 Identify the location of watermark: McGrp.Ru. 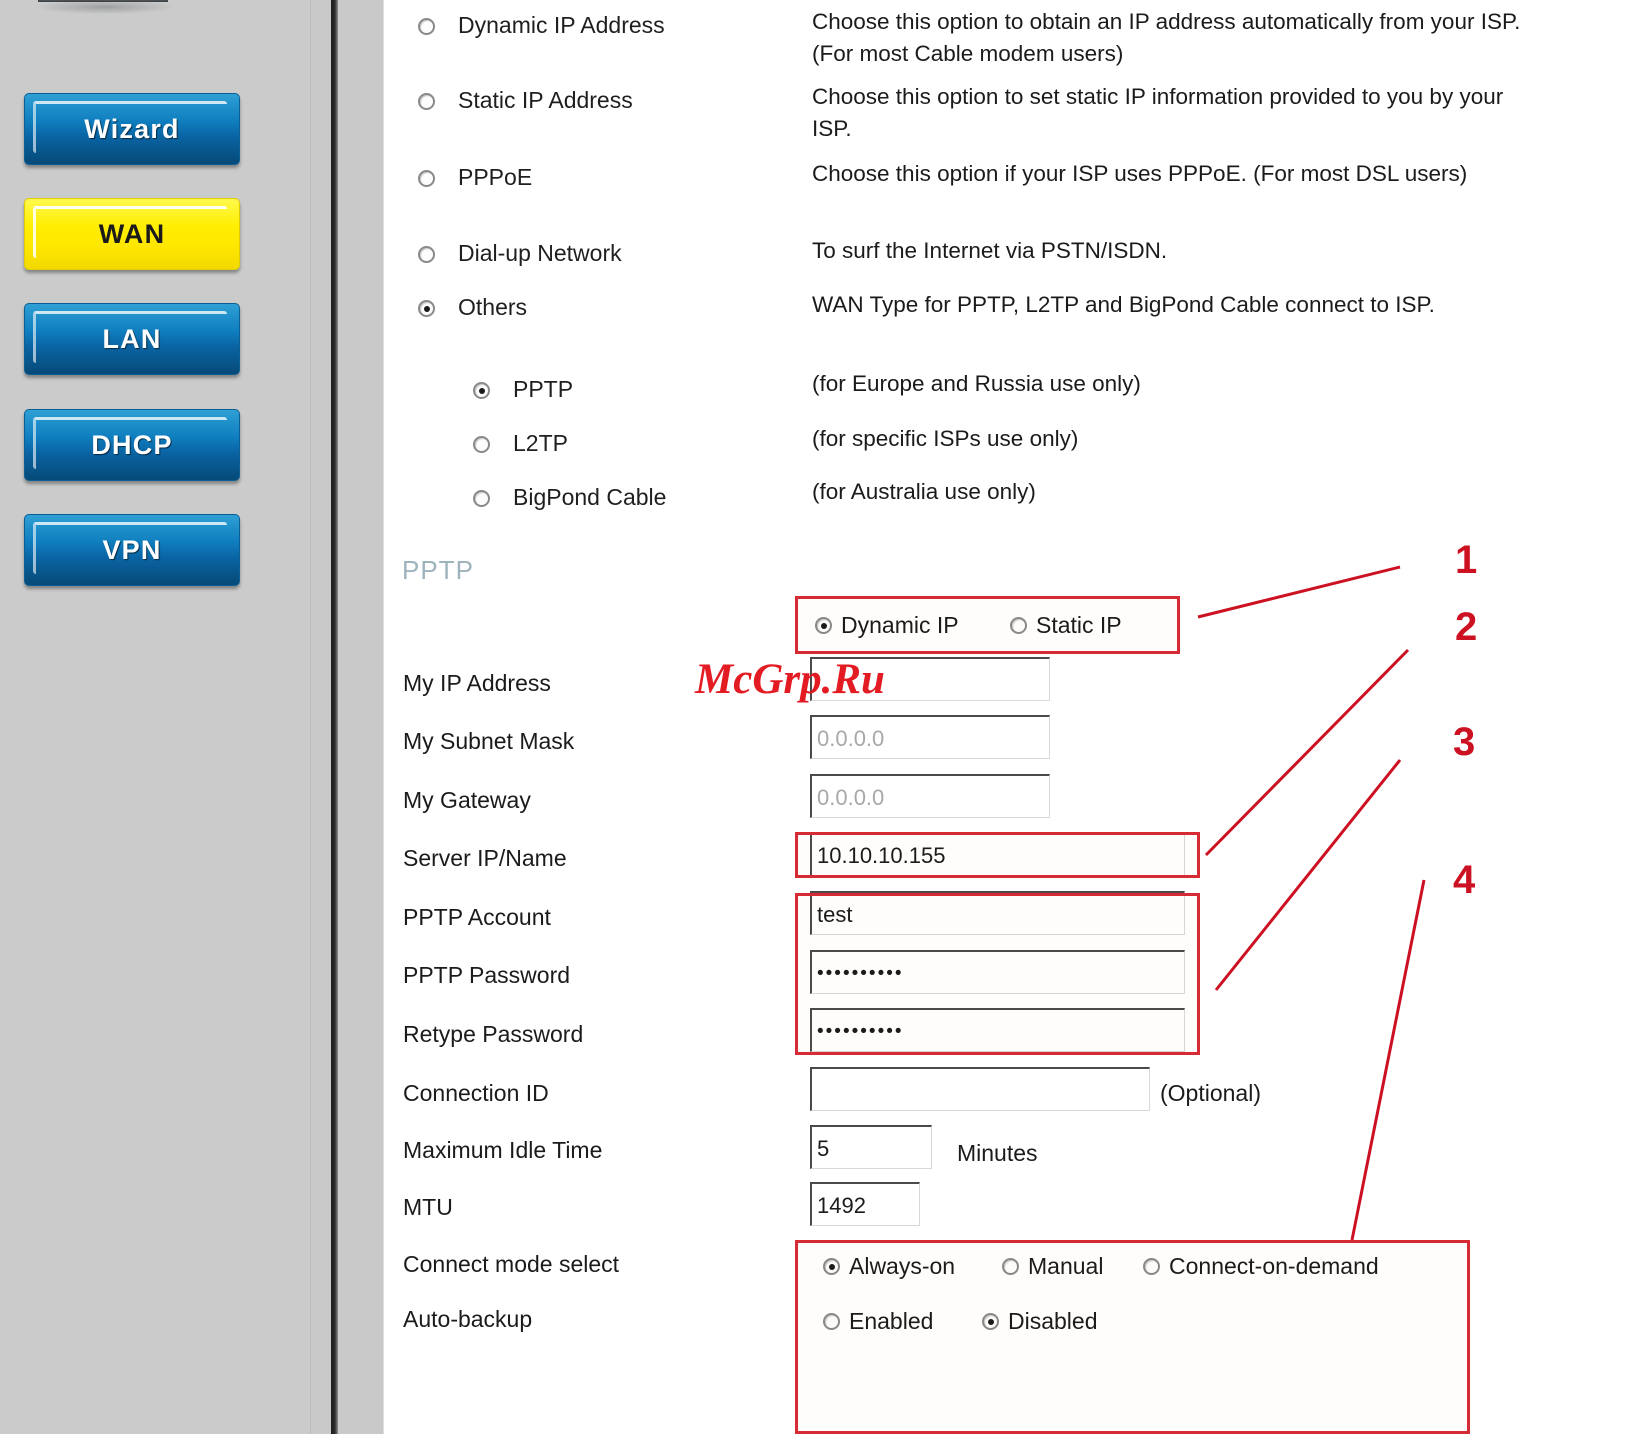
(790, 679).